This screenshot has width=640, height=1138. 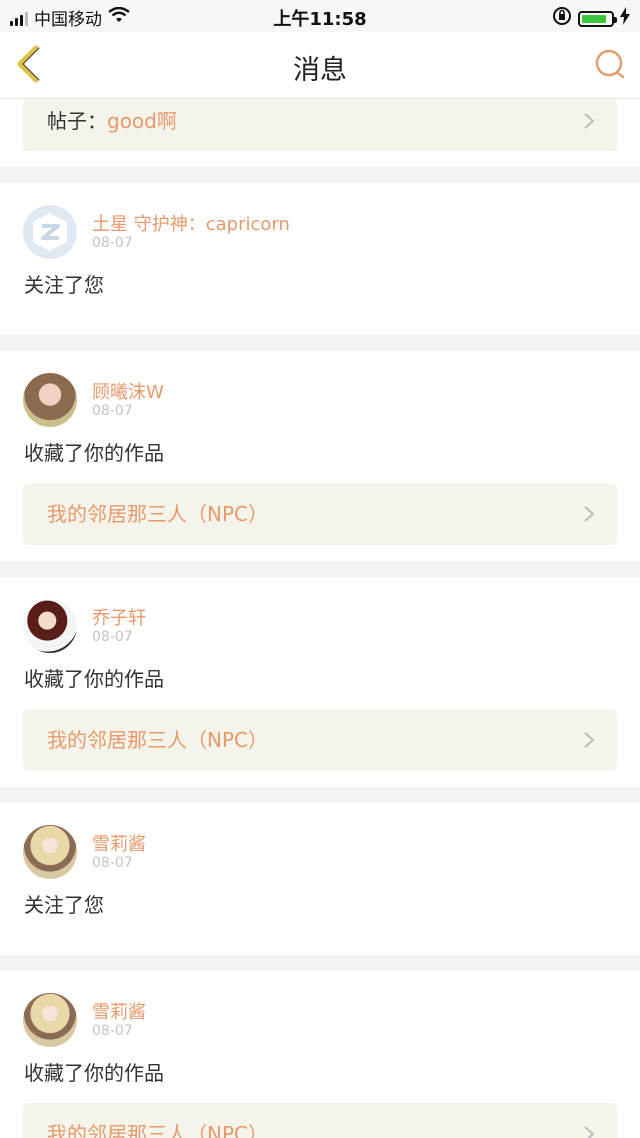 I want to click on orientation-lock-icon, so click(x=562, y=18).